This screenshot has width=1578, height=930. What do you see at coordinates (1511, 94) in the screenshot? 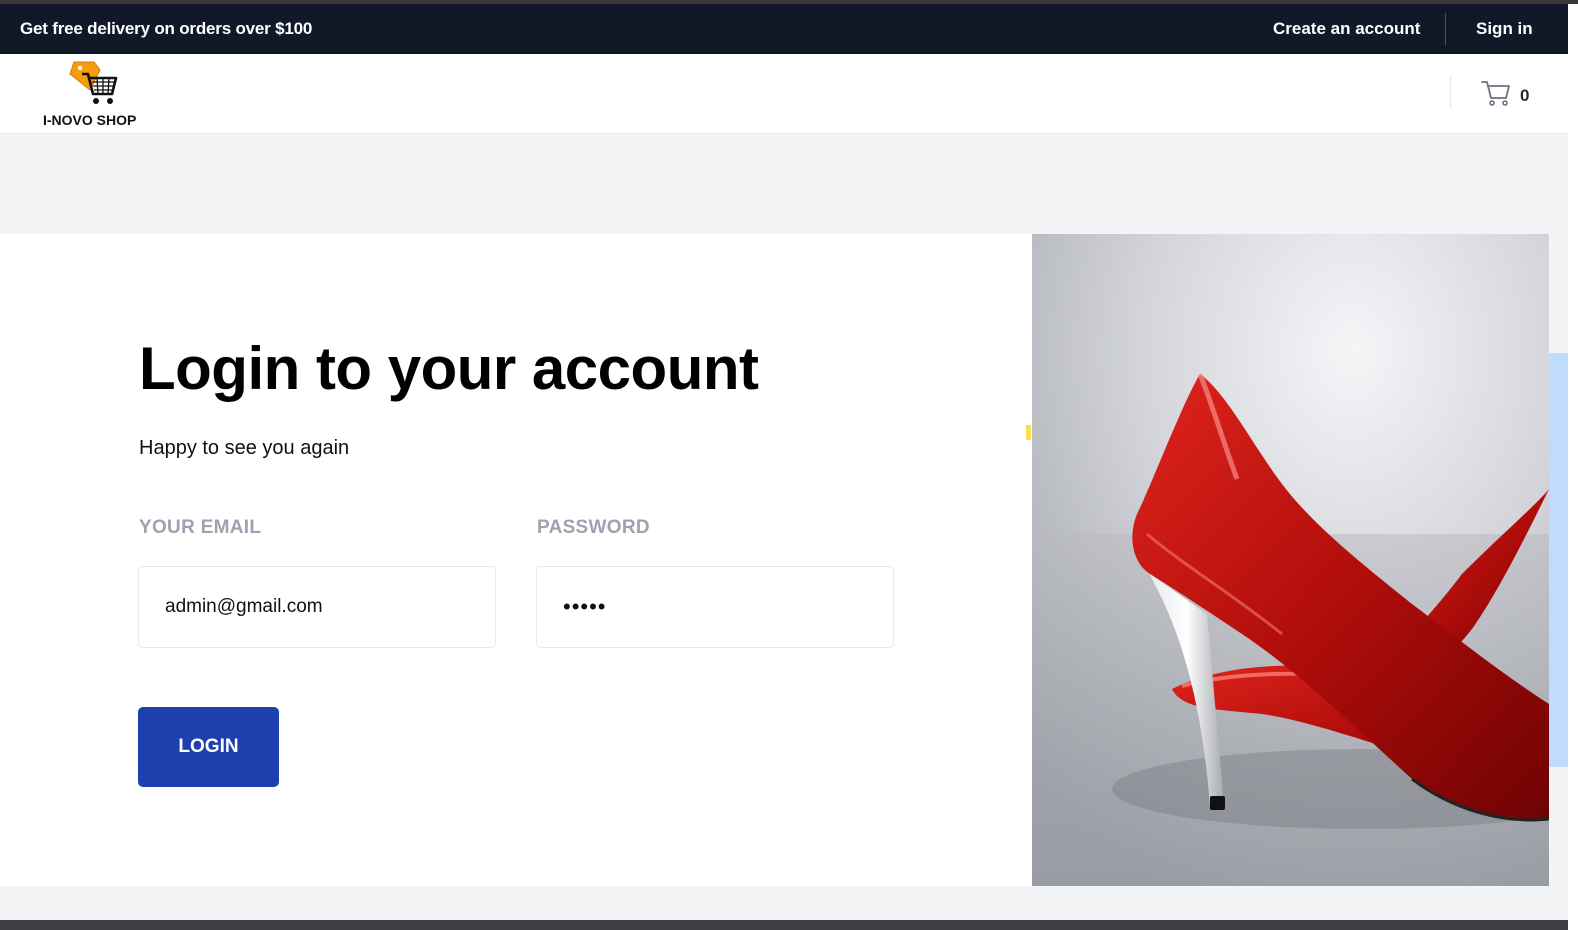
I see `cart-button: 0` at bounding box center [1511, 94].